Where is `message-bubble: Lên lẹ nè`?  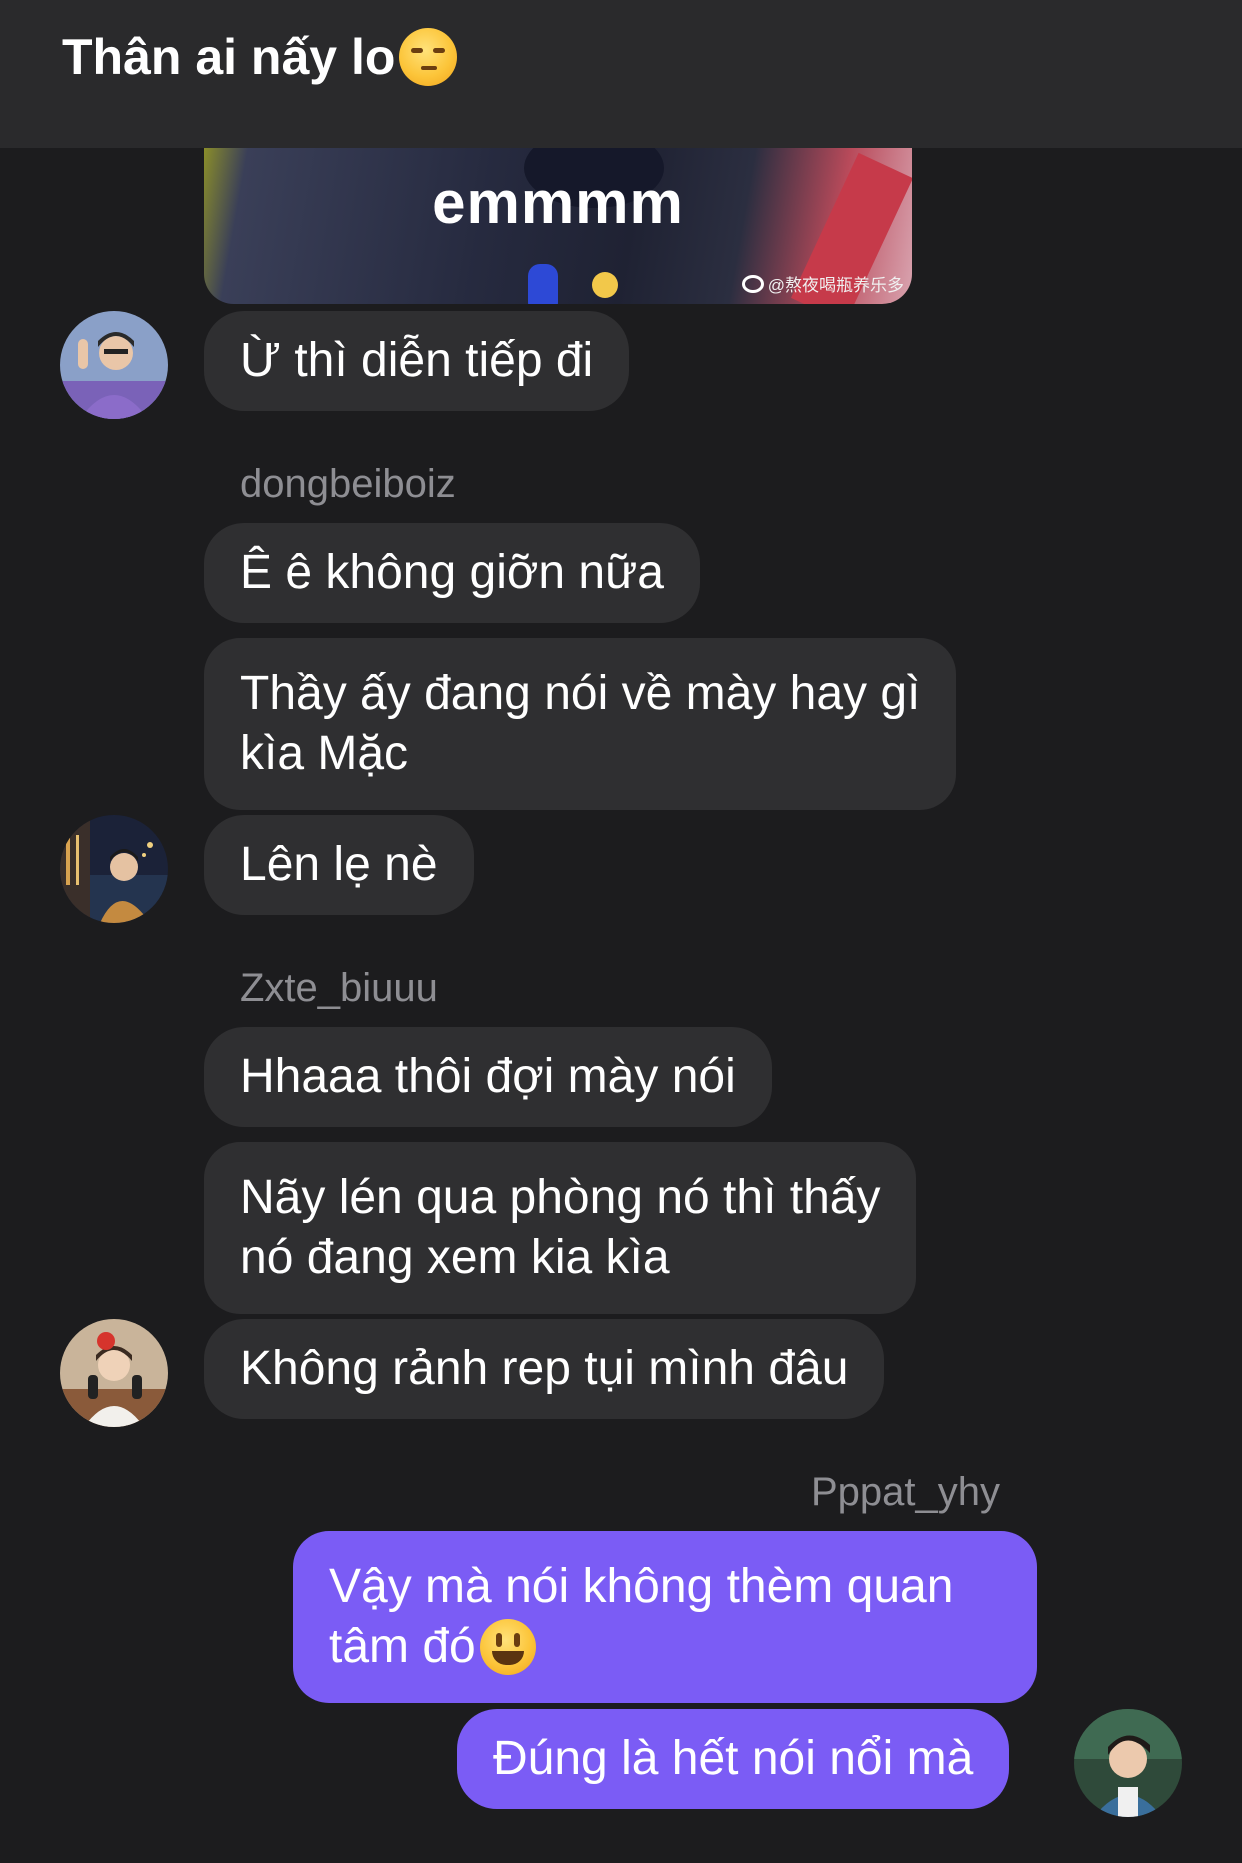 message-bubble: Lên lẹ nè is located at coordinates (339, 865).